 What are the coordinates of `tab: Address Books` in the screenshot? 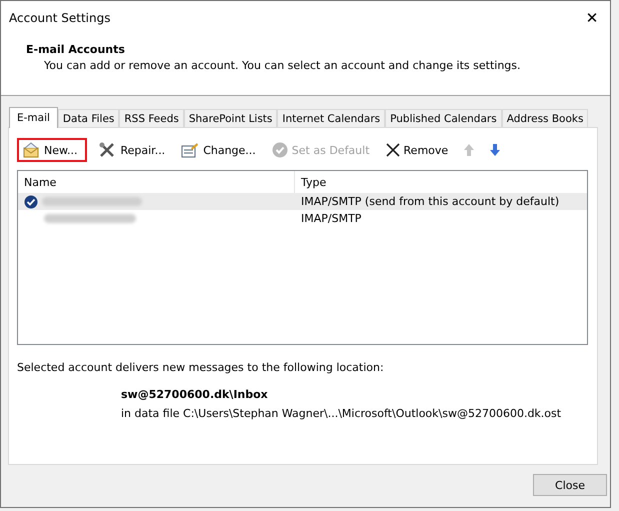 It's located at (545, 118).